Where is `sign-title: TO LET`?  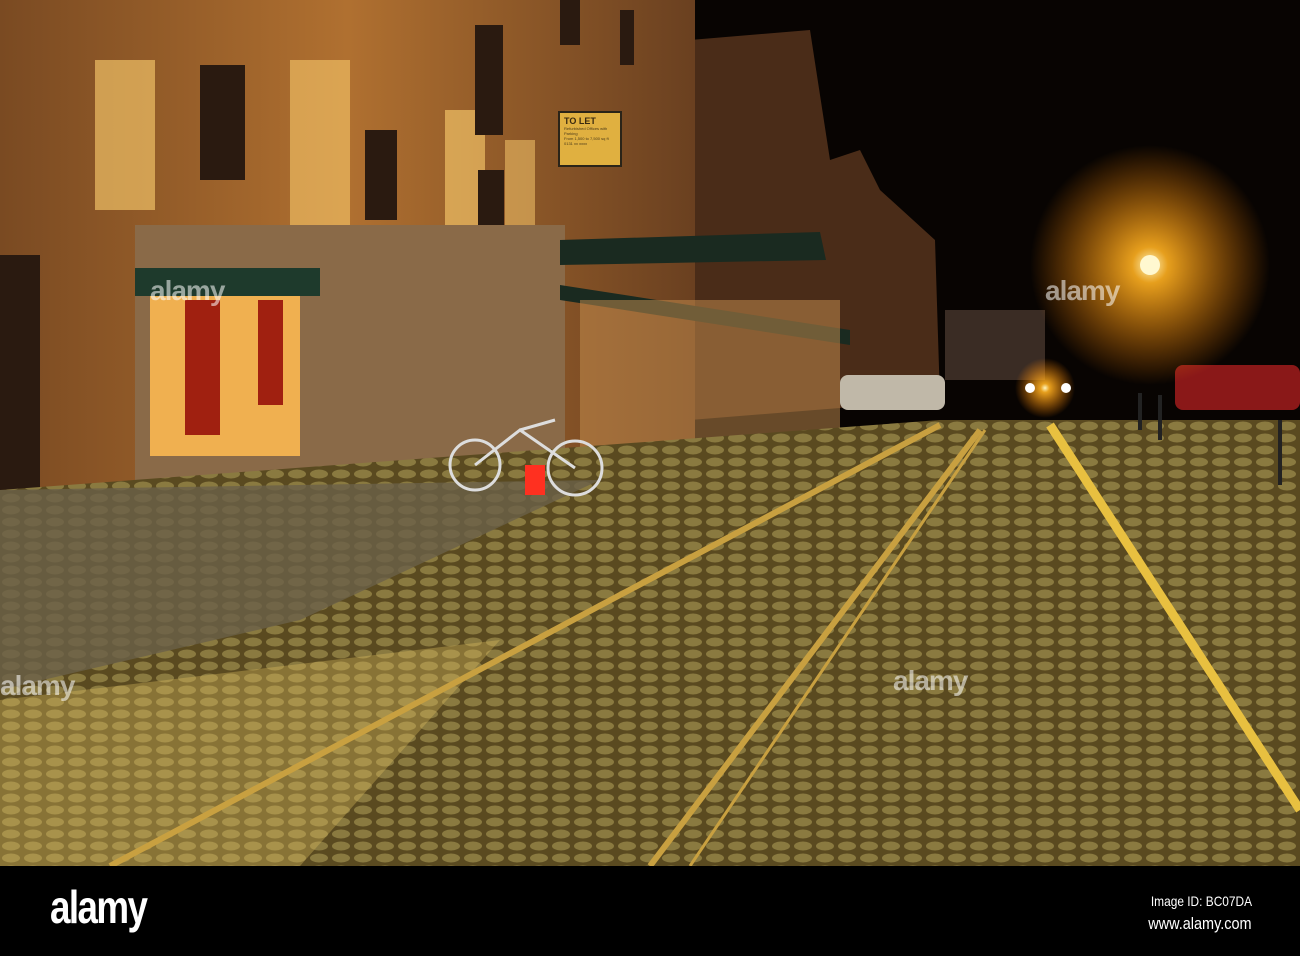 sign-title: TO LET is located at coordinates (580, 121).